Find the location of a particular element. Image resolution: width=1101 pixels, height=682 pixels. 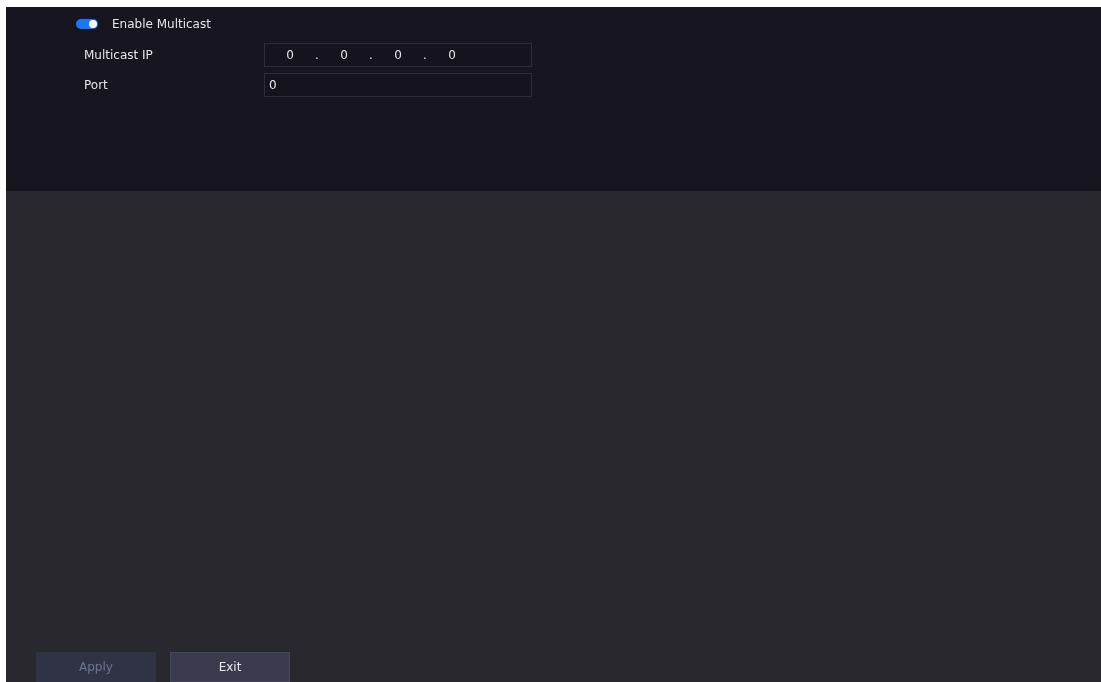

port-field: 0 is located at coordinates (398, 85).